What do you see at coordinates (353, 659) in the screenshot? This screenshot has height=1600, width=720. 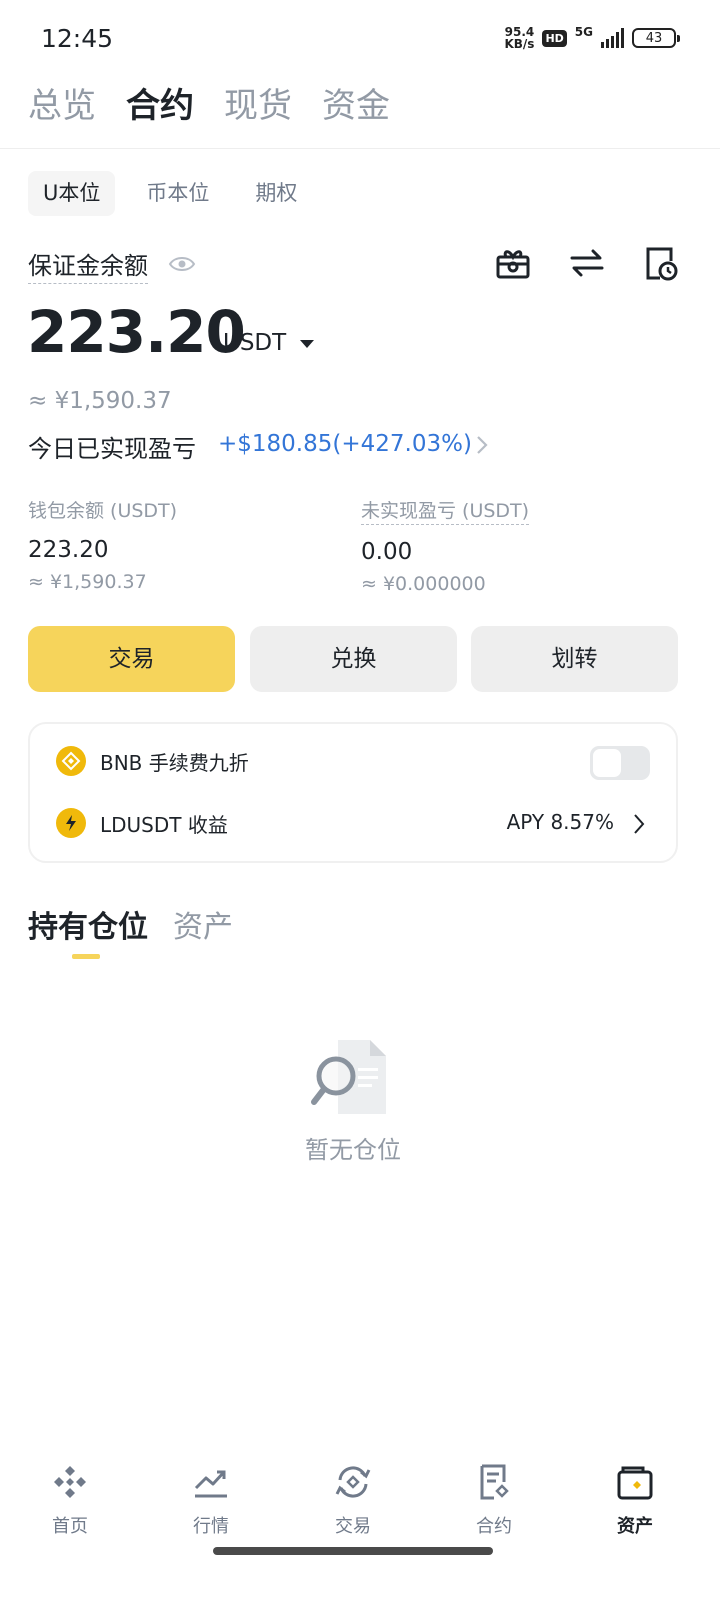 I see `convert-button: 兑换` at bounding box center [353, 659].